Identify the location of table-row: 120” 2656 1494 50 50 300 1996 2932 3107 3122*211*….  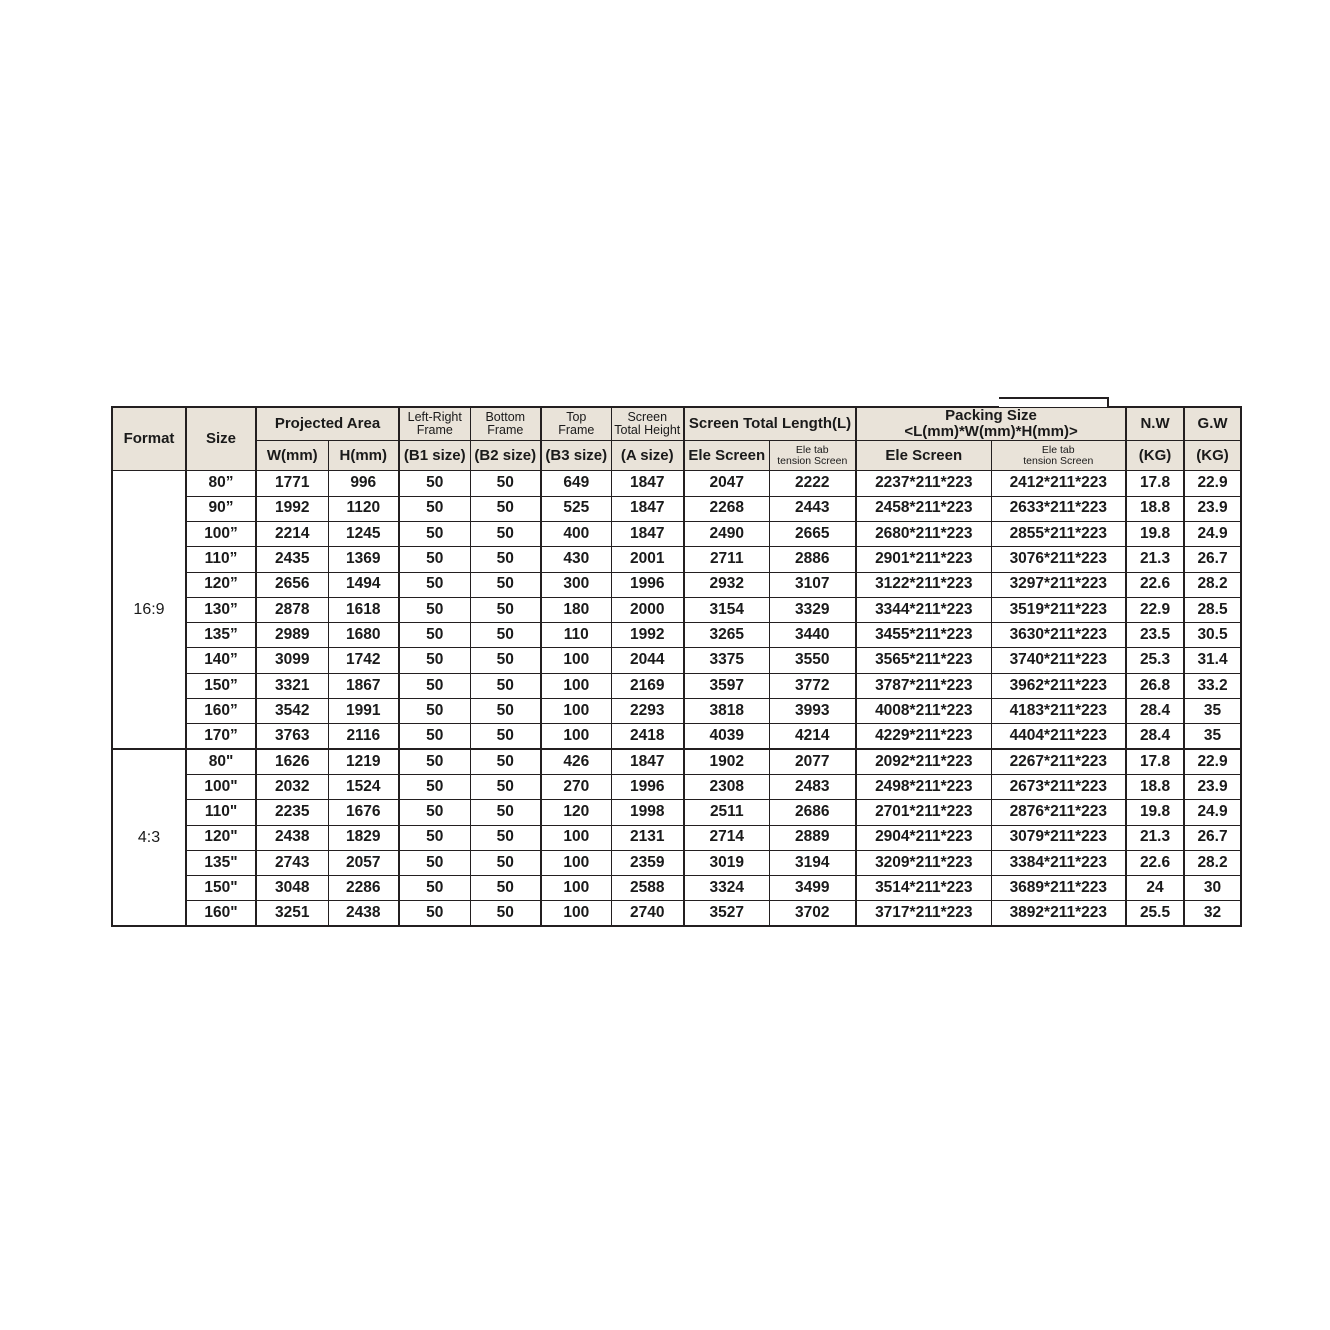
(677, 584).